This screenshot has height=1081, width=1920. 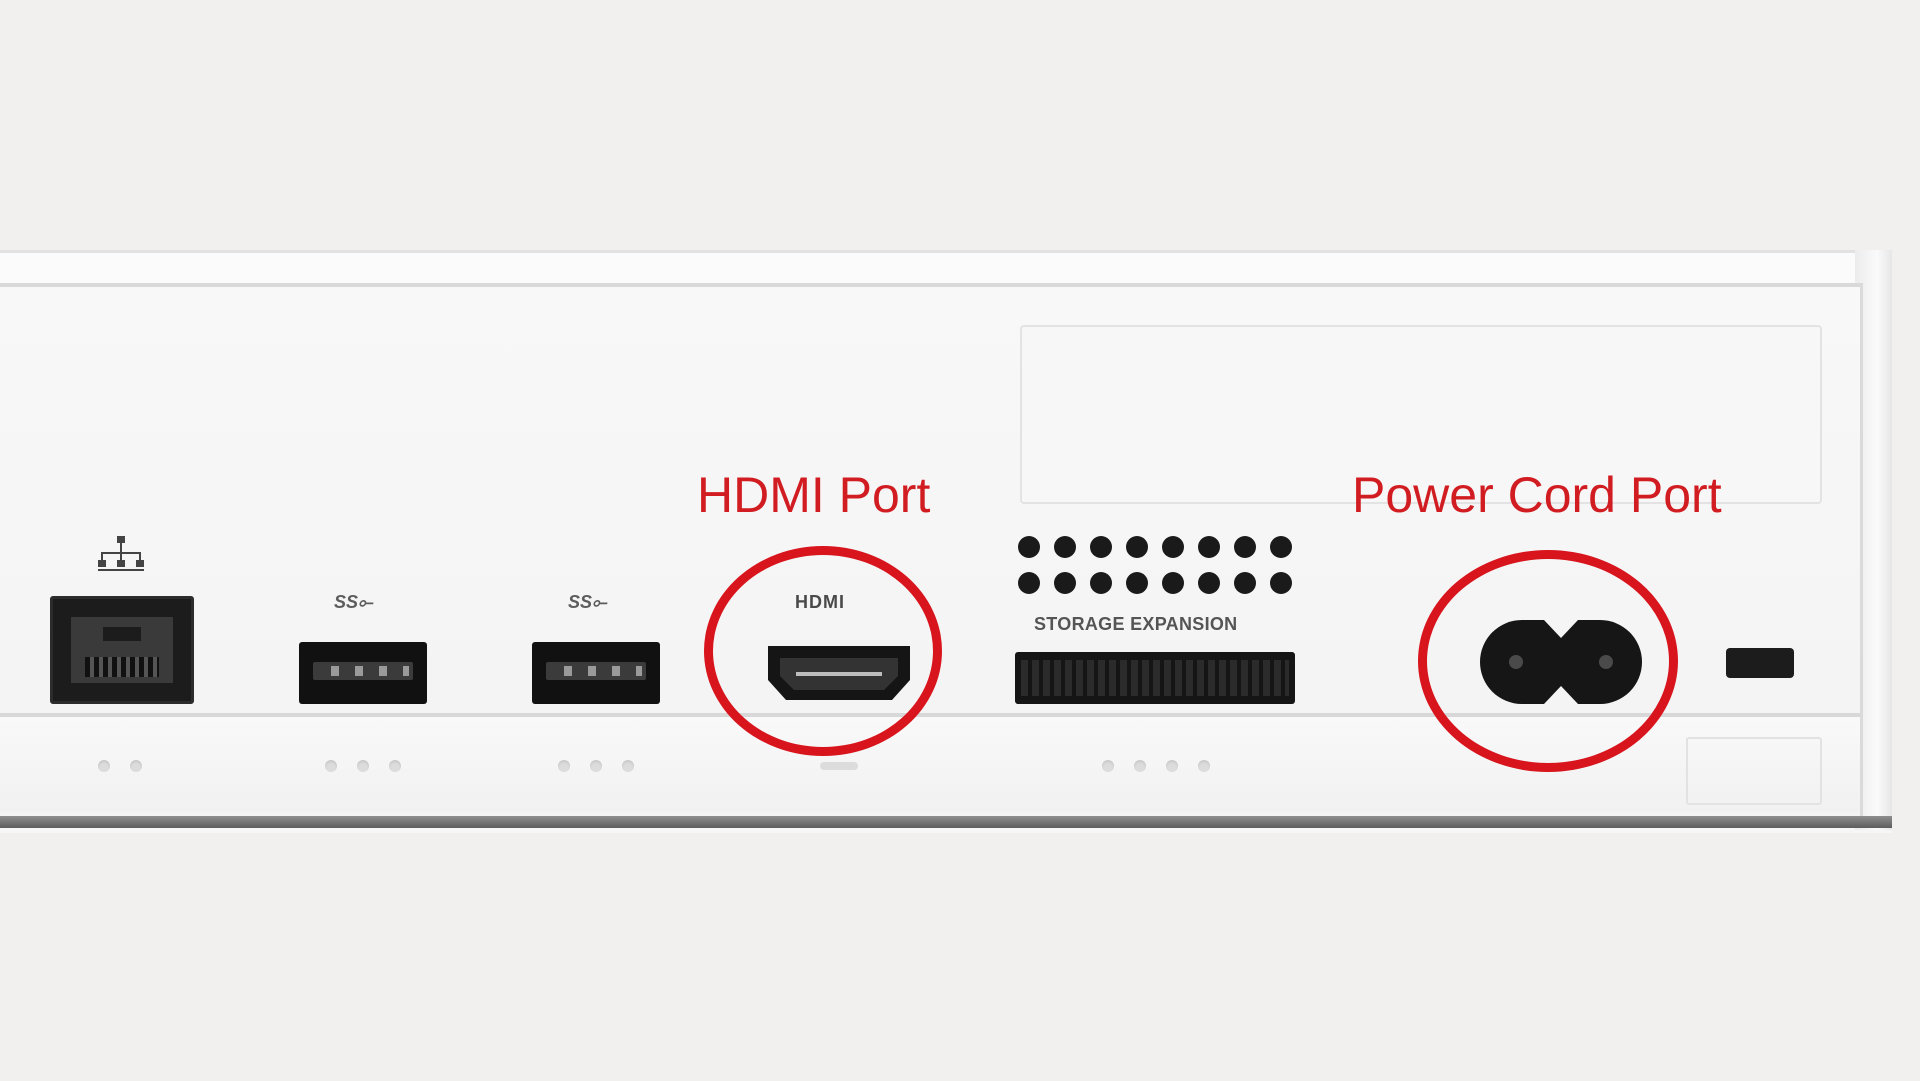 What do you see at coordinates (814, 495) in the screenshot?
I see `hdmi-port-annotation: HDMI Port` at bounding box center [814, 495].